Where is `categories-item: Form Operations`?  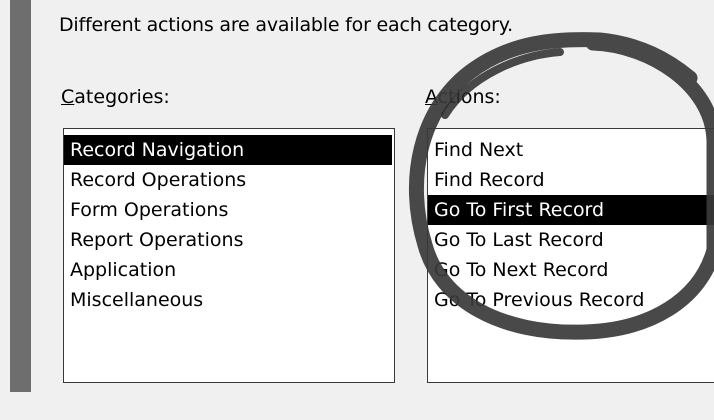 categories-item: Form Operations is located at coordinates (228, 210).